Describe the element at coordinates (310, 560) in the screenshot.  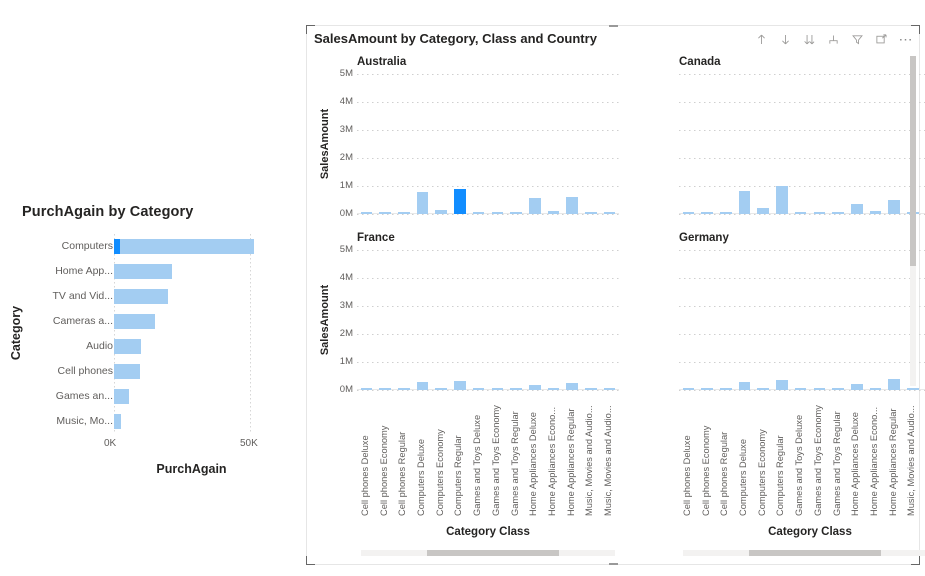
I see `selection-handle-bottom-left` at that location.